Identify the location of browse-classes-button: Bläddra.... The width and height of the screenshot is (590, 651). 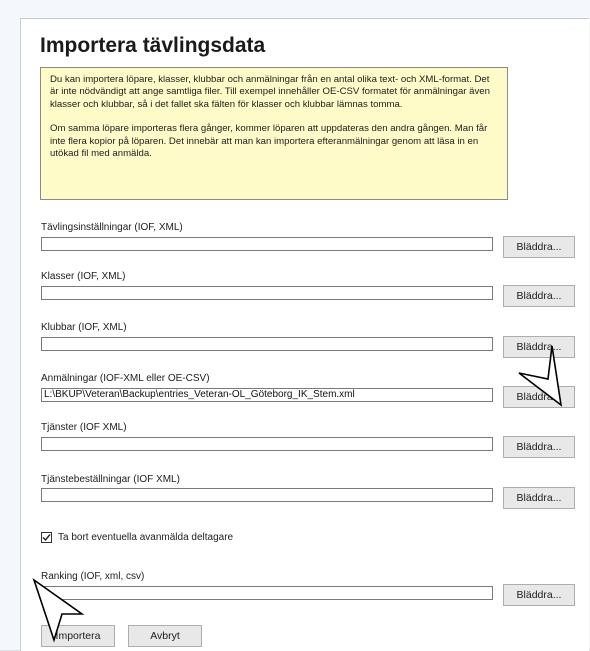
(539, 296).